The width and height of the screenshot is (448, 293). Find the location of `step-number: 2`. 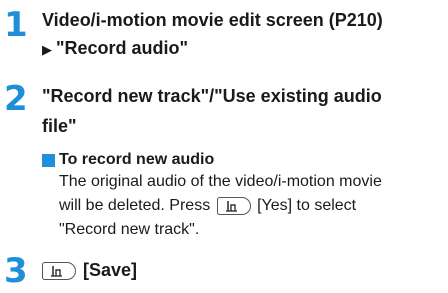

step-number: 2 is located at coordinates (16, 99).